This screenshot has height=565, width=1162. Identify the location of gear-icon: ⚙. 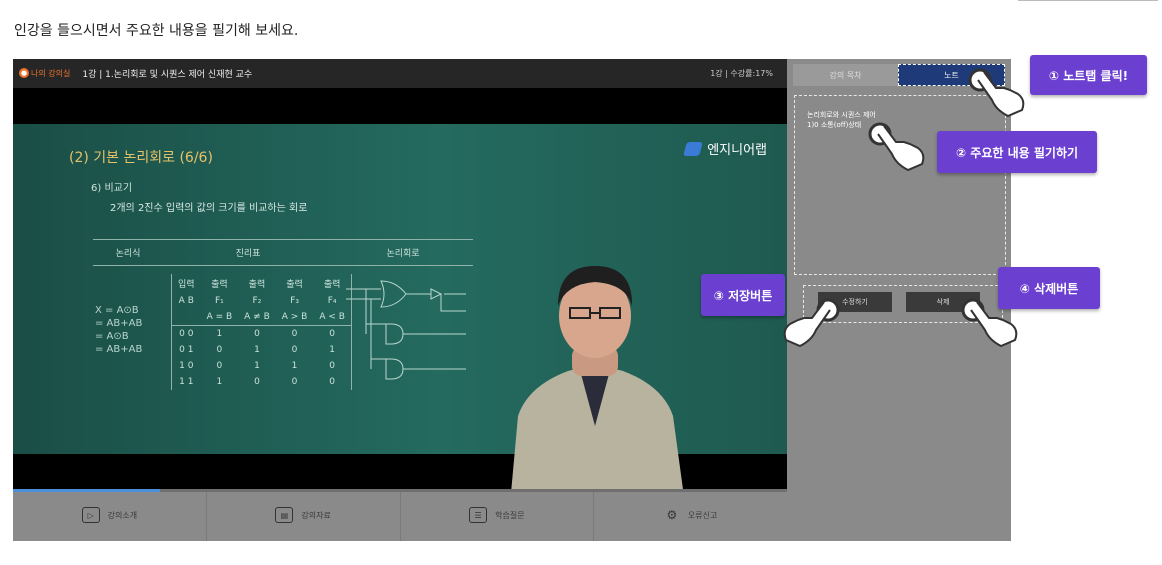
(672, 515).